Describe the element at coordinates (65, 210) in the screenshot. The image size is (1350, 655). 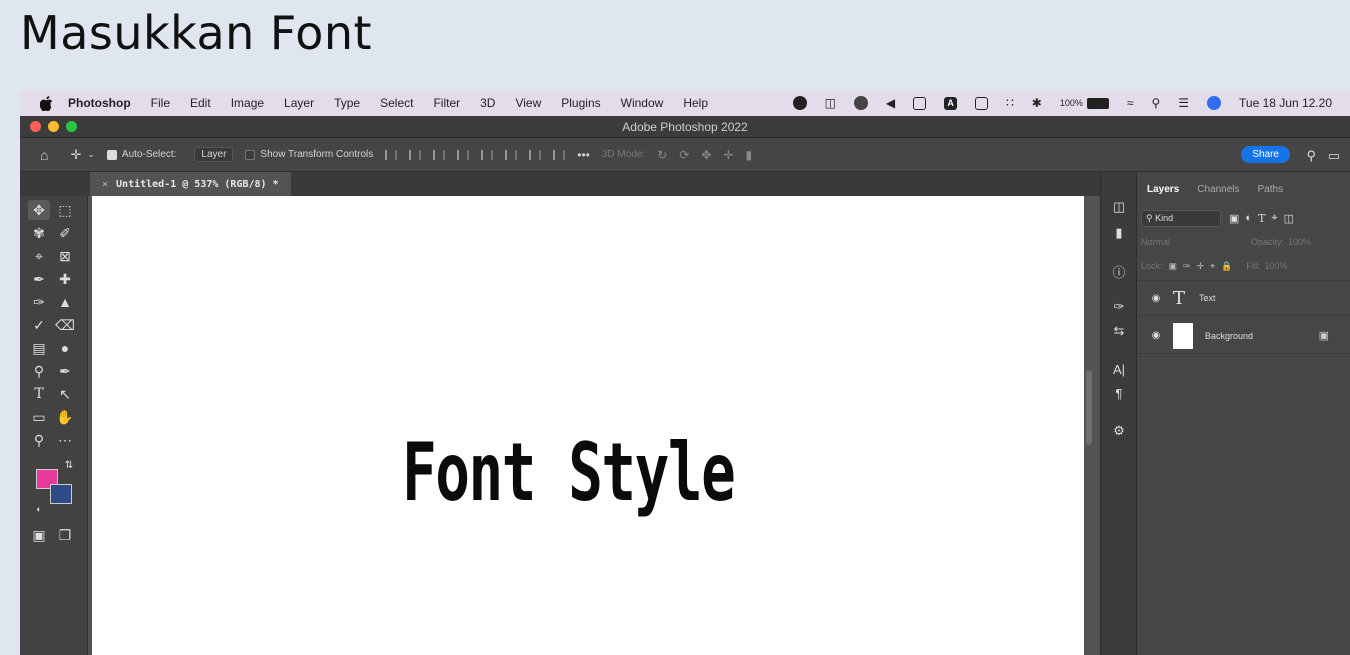
I see `marquee-tool-icon: ⬚` at that location.